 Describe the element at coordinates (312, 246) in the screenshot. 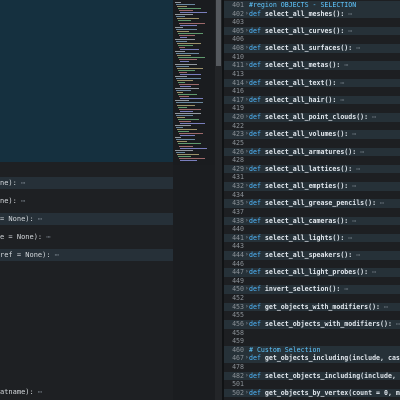

I see `code-line: 443` at that location.